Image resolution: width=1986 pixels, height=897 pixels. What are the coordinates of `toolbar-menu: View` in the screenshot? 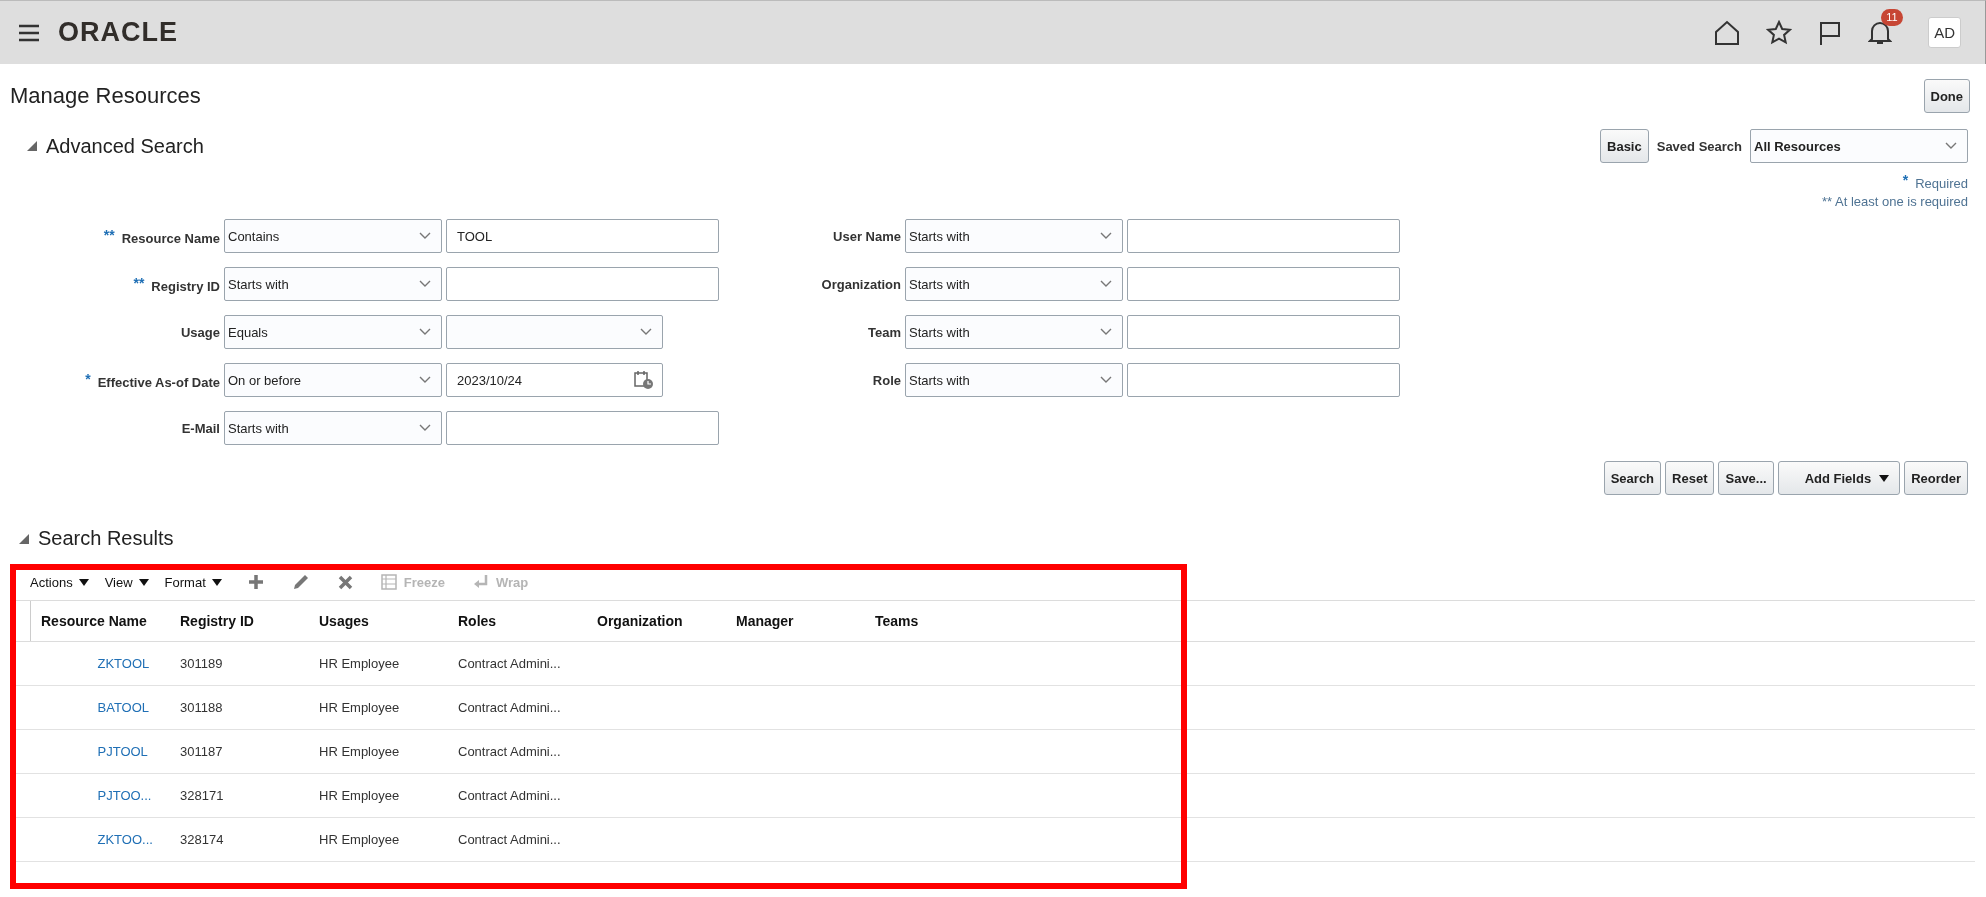 It's located at (126, 582).